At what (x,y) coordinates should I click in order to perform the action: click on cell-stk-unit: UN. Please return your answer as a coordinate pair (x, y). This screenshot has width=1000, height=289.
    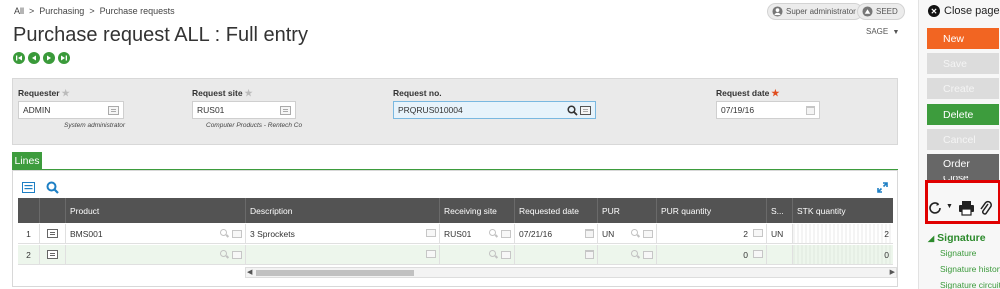
    Looking at the image, I should click on (780, 234).